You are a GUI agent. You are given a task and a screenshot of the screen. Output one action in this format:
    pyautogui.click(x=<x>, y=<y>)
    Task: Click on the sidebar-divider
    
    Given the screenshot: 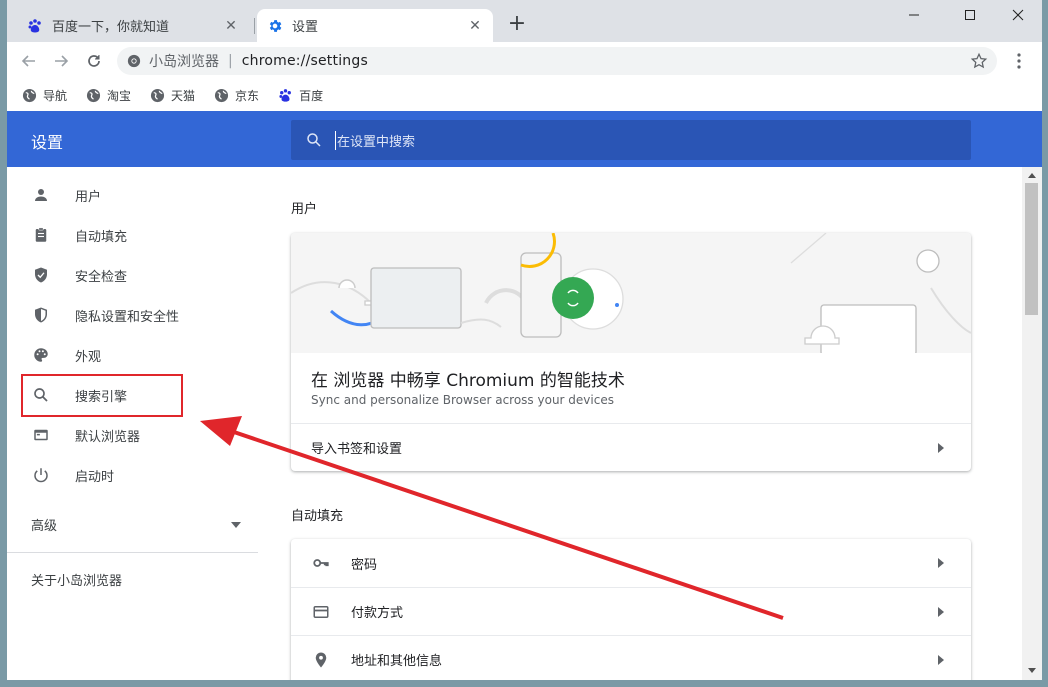 What is the action you would take?
    pyautogui.click(x=132, y=552)
    